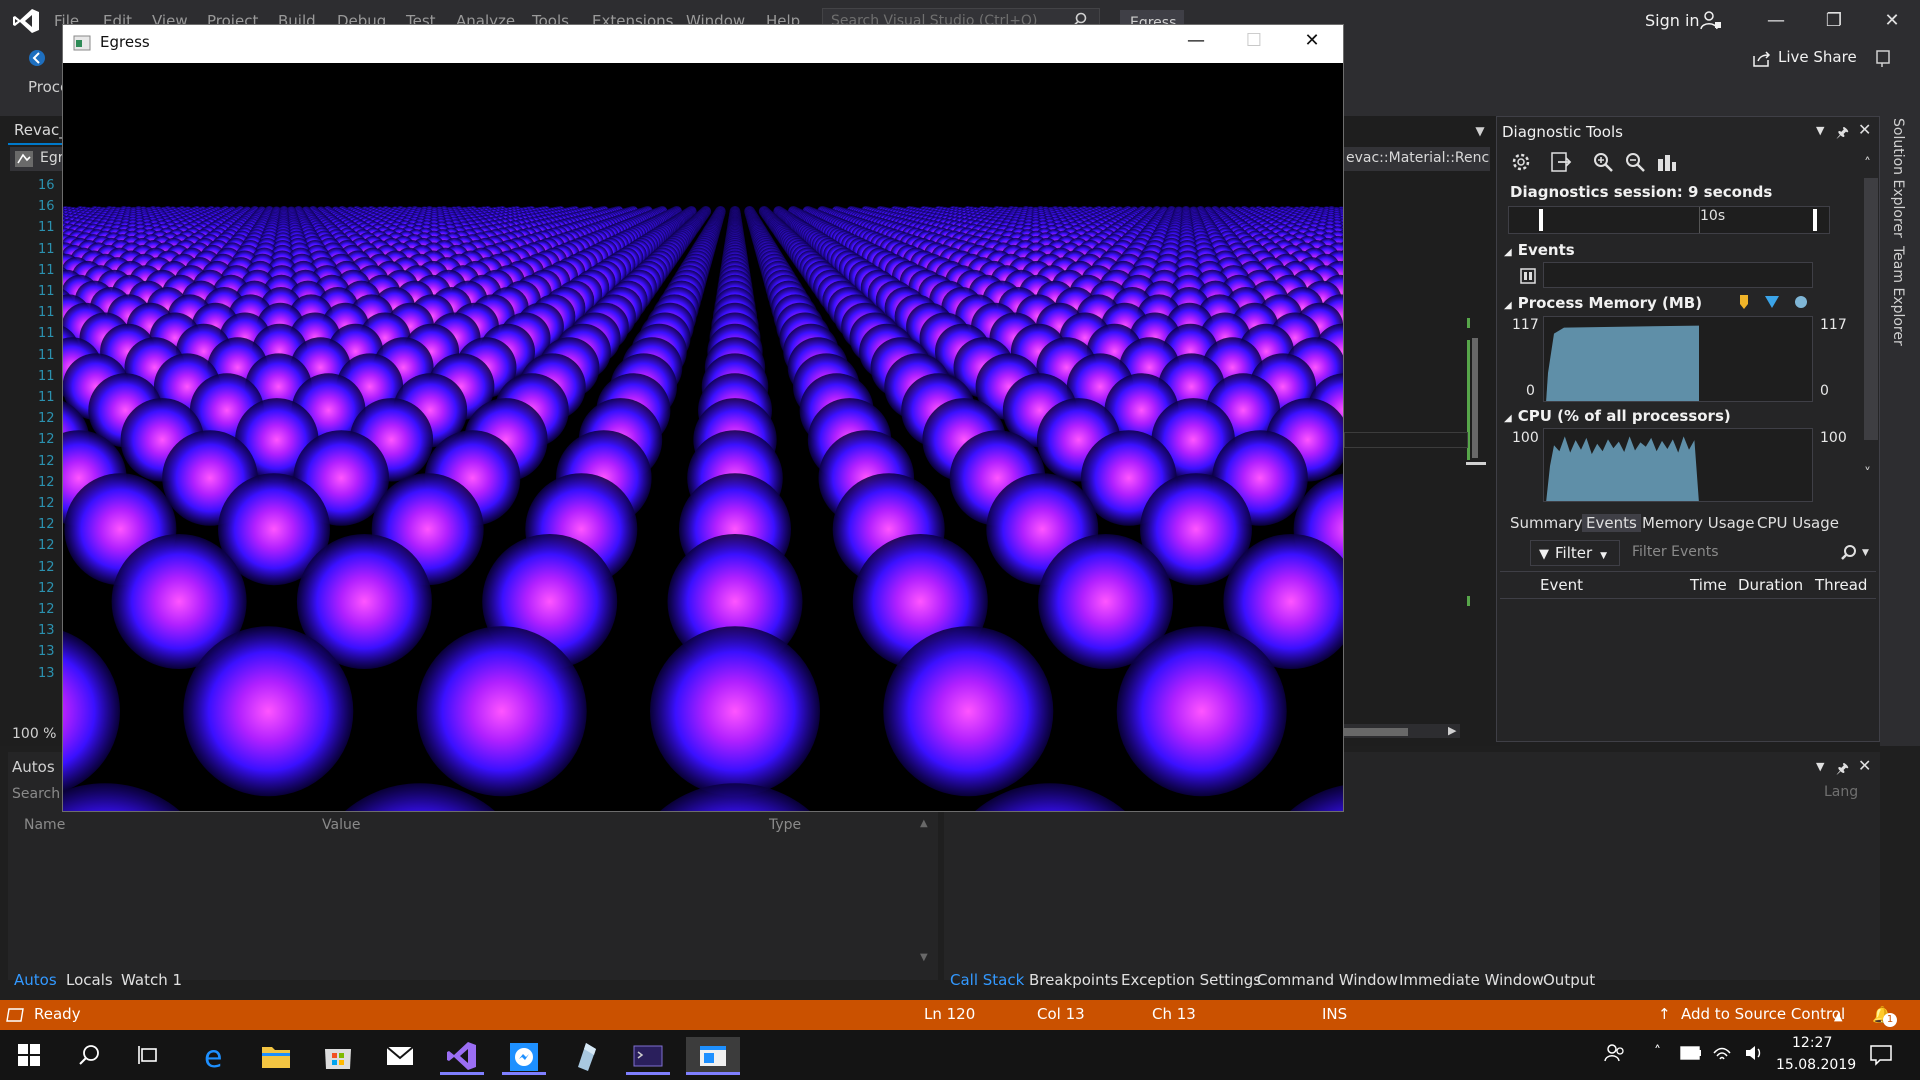 The image size is (1920, 1080). I want to click on diag-tab-memory-usage: Memory Usage, so click(1698, 523).